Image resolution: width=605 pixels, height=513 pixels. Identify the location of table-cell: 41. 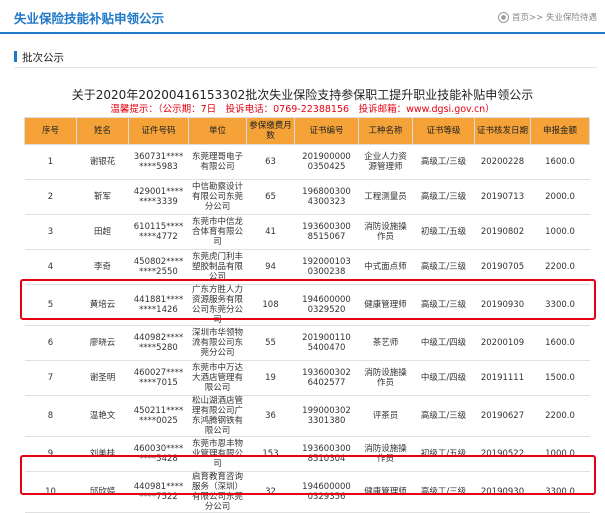
(270, 232).